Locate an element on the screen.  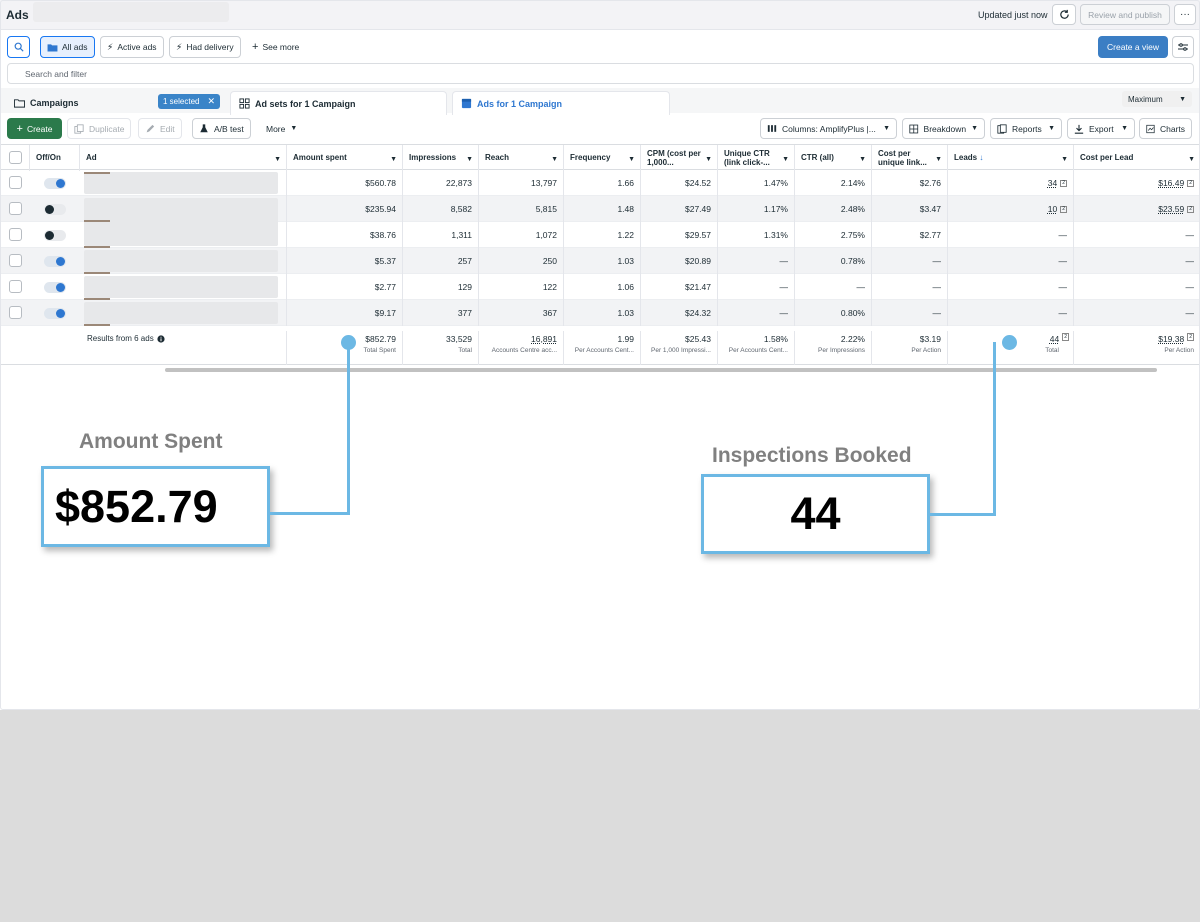
header-cost-per-unique-link: Cost per unique link... ▼ is located at coordinates (910, 158).